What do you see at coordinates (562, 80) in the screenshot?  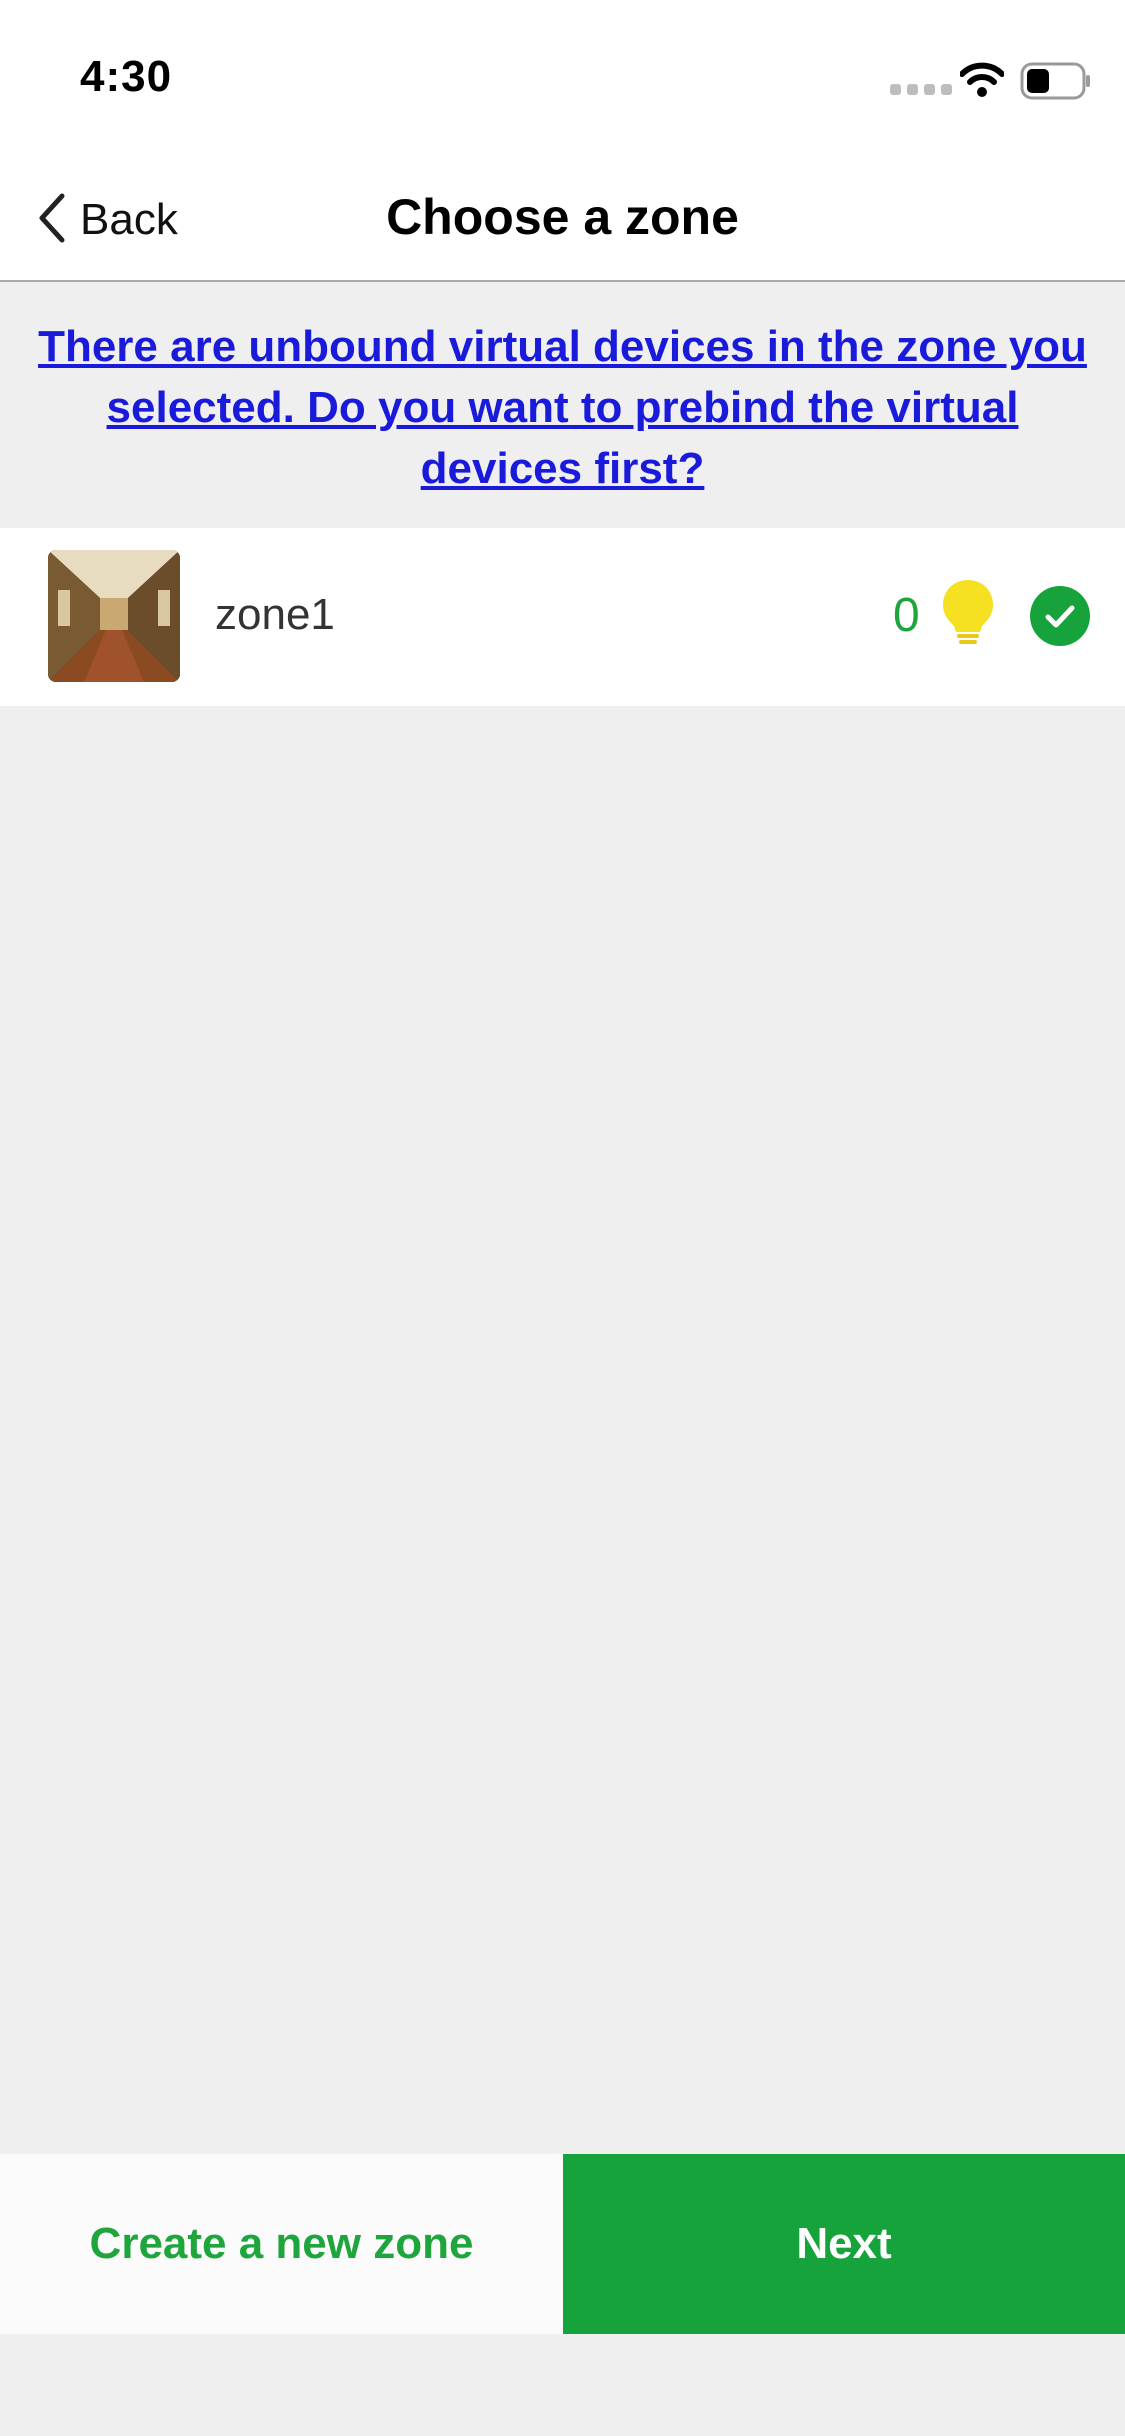 I see `status-bar: 4:30` at bounding box center [562, 80].